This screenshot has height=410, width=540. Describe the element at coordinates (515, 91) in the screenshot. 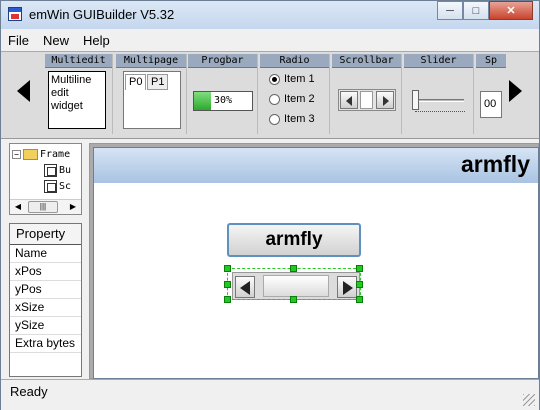

I see `palette-scroll-right-icon` at that location.